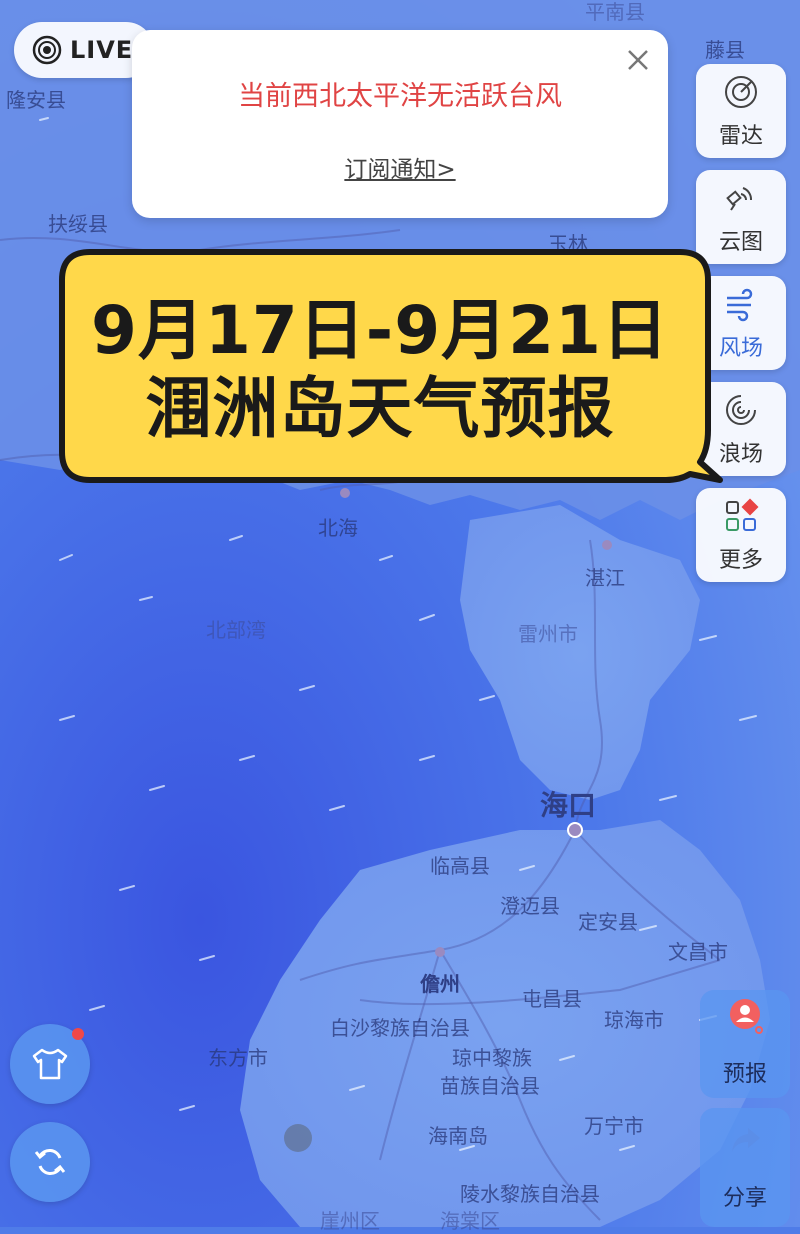 The width and height of the screenshot is (800, 1234). Describe the element at coordinates (50, 1064) in the screenshot. I see `shirt-icon` at that location.